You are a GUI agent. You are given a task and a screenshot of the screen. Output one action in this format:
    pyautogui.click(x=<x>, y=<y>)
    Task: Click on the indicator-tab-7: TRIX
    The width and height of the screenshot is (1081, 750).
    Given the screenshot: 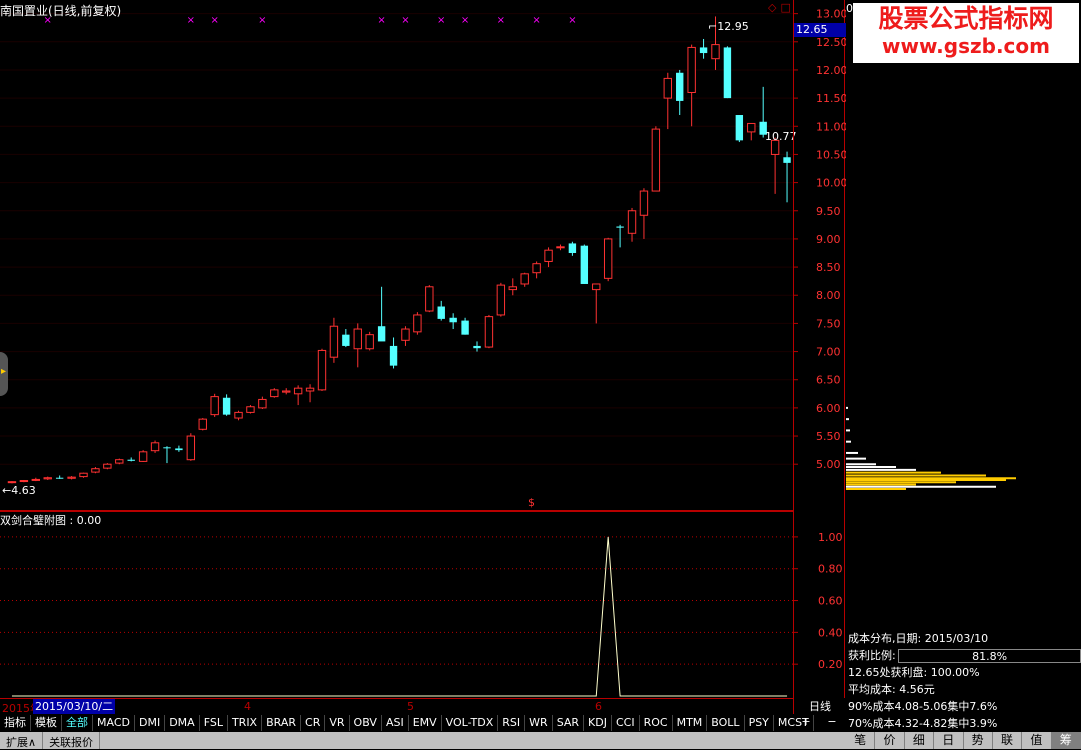 What is the action you would take?
    pyautogui.click(x=245, y=723)
    